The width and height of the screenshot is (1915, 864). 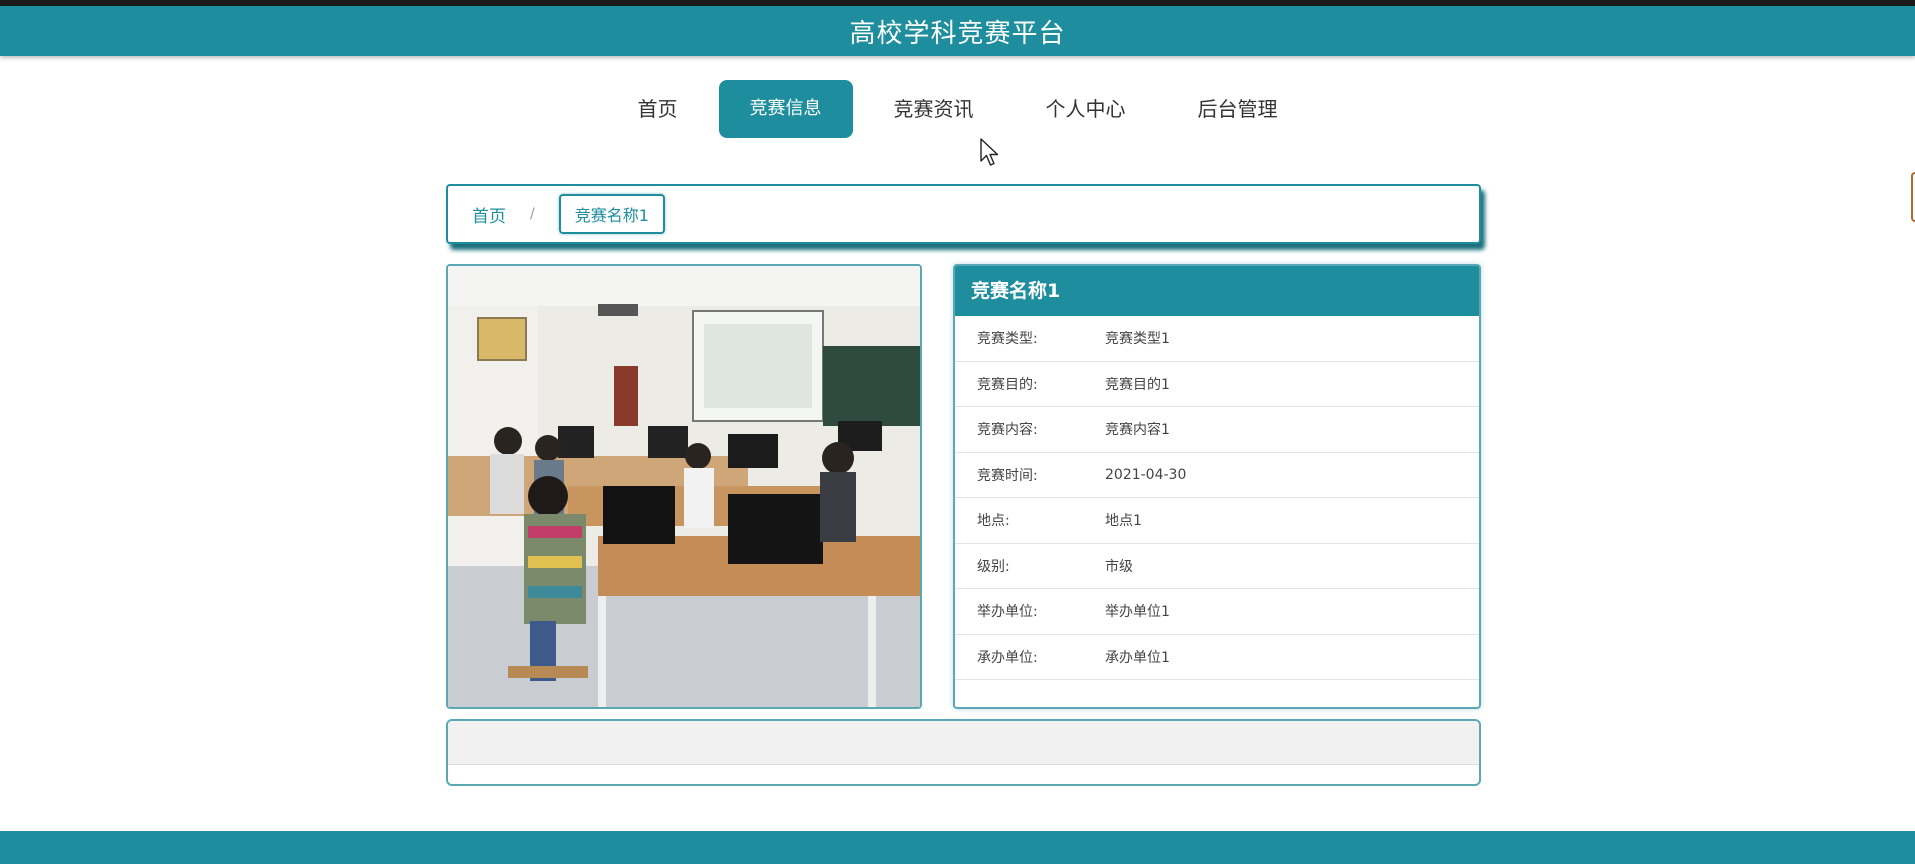 What do you see at coordinates (1217, 657) in the screenshot?
I see `detail-row: 承办单位: 承办单位1` at bounding box center [1217, 657].